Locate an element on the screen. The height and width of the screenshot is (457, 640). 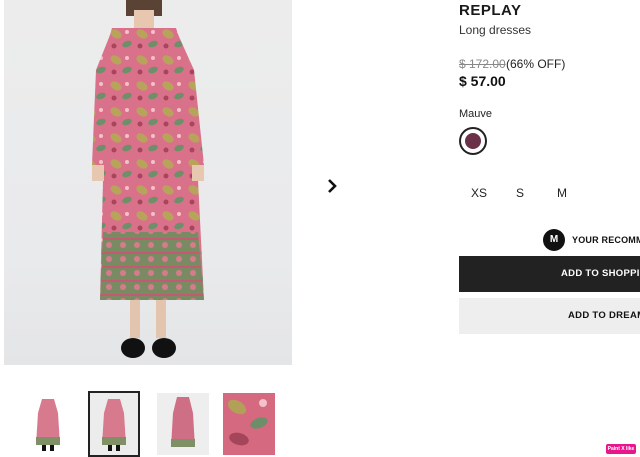
size-option-m: M is located at coordinates (562, 193).